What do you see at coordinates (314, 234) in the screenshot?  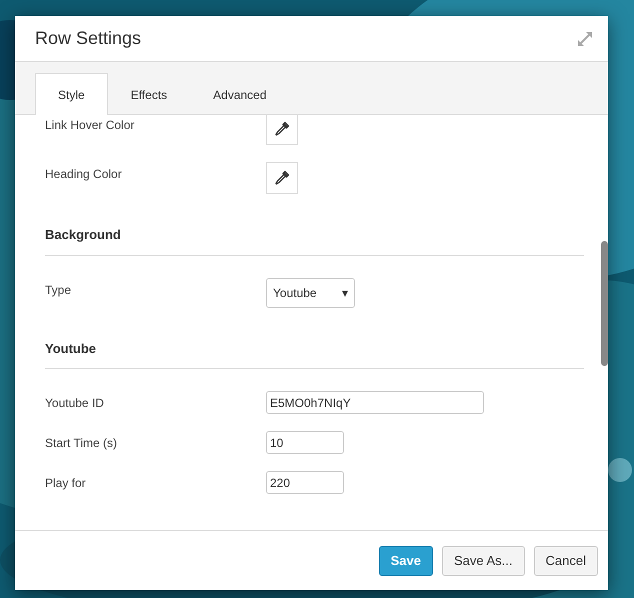 I see `section-heading: Background` at bounding box center [314, 234].